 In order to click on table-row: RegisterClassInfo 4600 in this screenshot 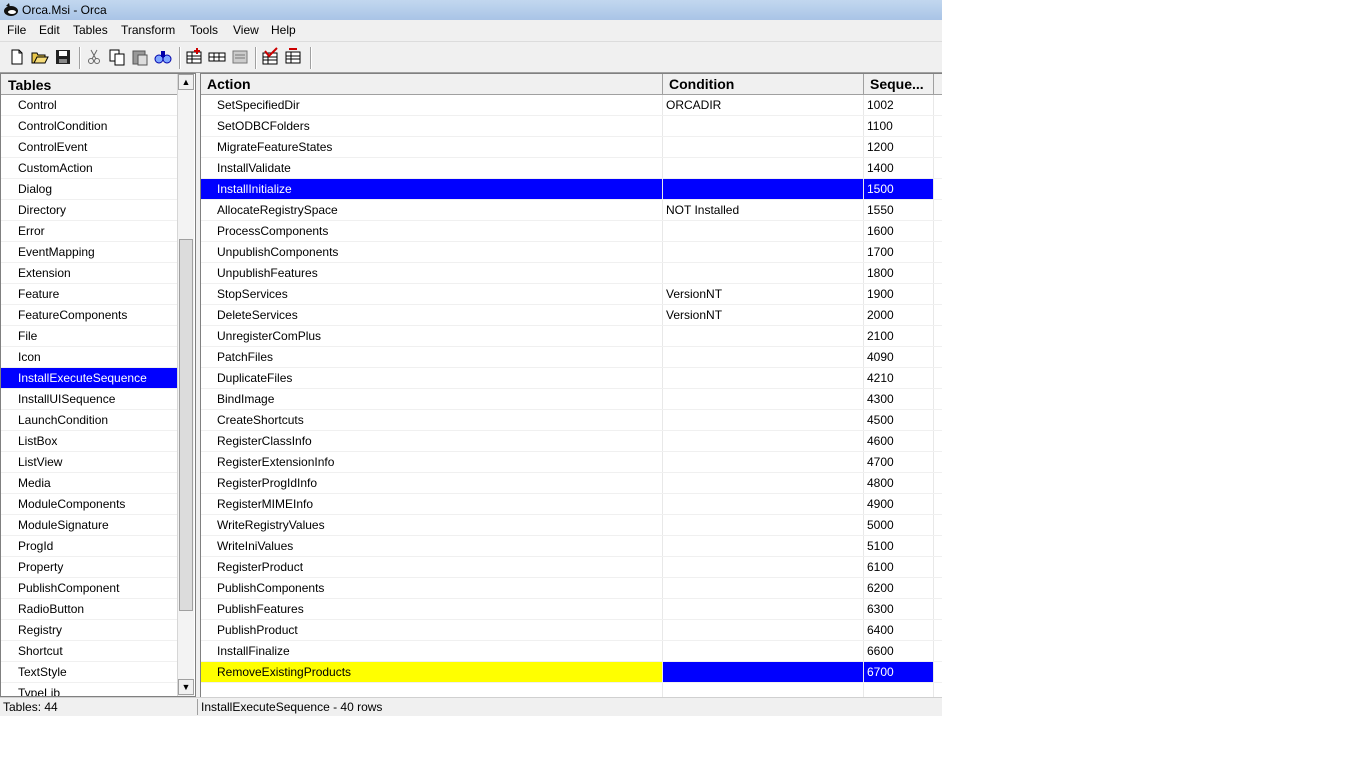, I will do `click(571, 441)`.